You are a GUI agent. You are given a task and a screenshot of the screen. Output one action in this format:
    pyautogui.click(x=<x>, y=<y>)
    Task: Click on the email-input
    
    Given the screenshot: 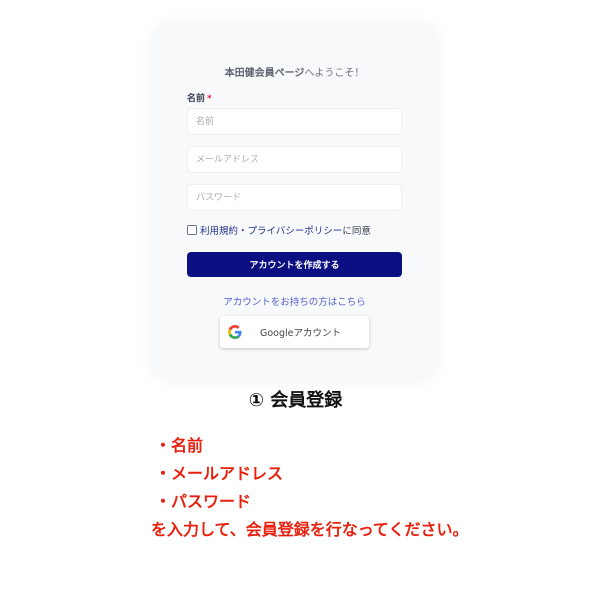 What is the action you would take?
    pyautogui.click(x=294, y=159)
    